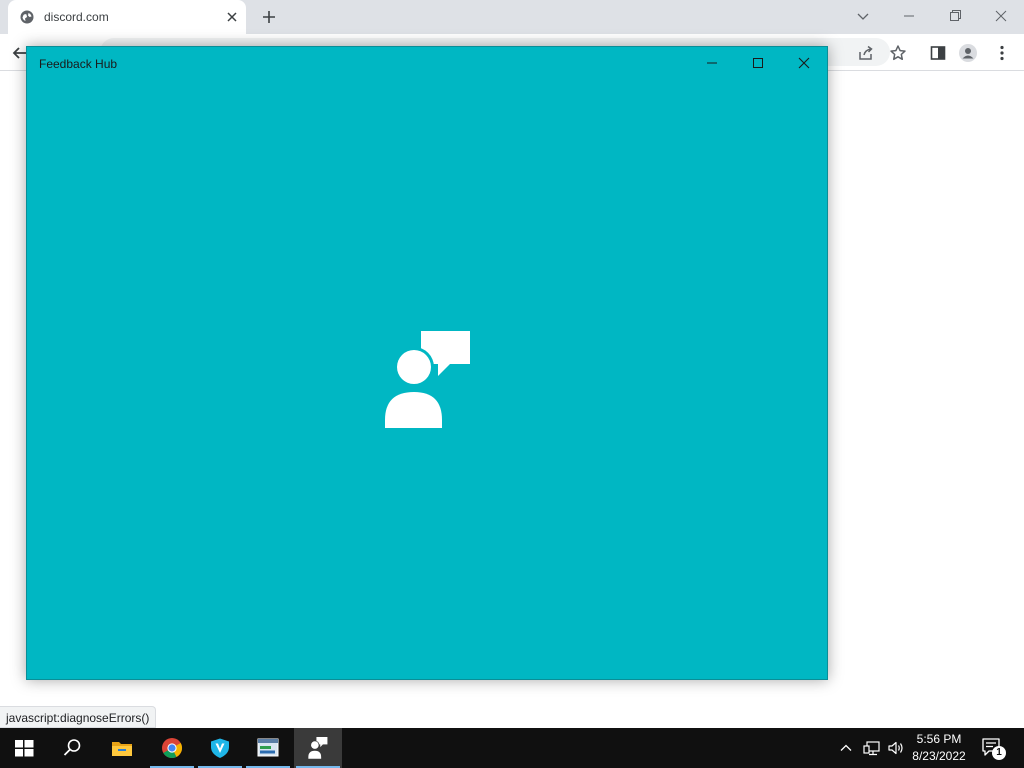  I want to click on new-tab-icon, so click(269, 17).